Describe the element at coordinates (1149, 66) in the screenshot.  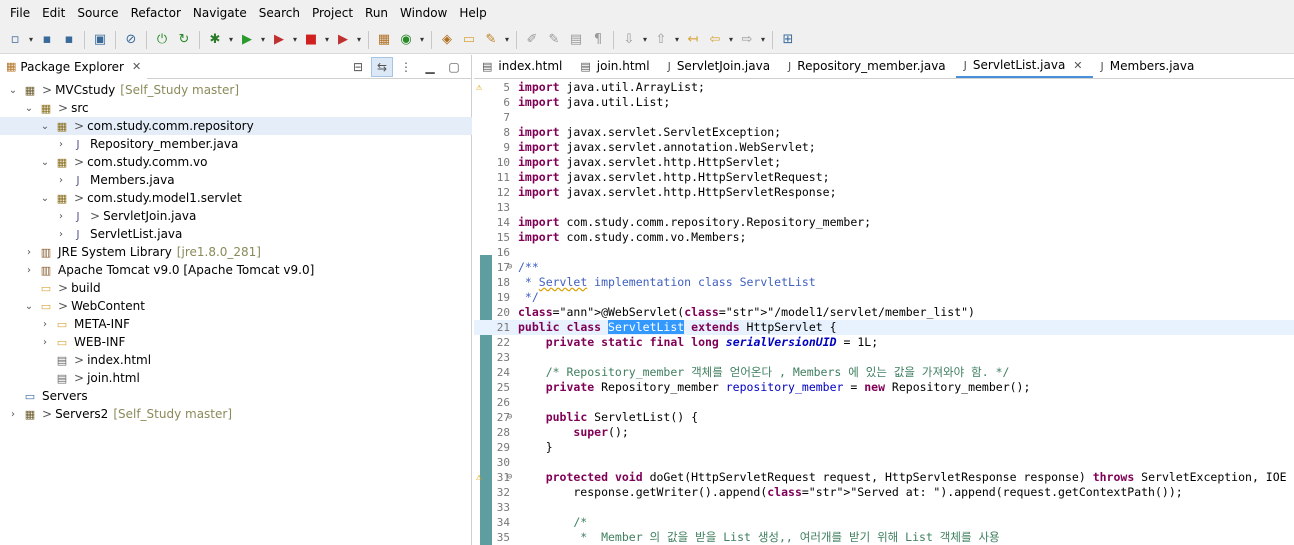
I see `editor-tab: J Members.java` at that location.